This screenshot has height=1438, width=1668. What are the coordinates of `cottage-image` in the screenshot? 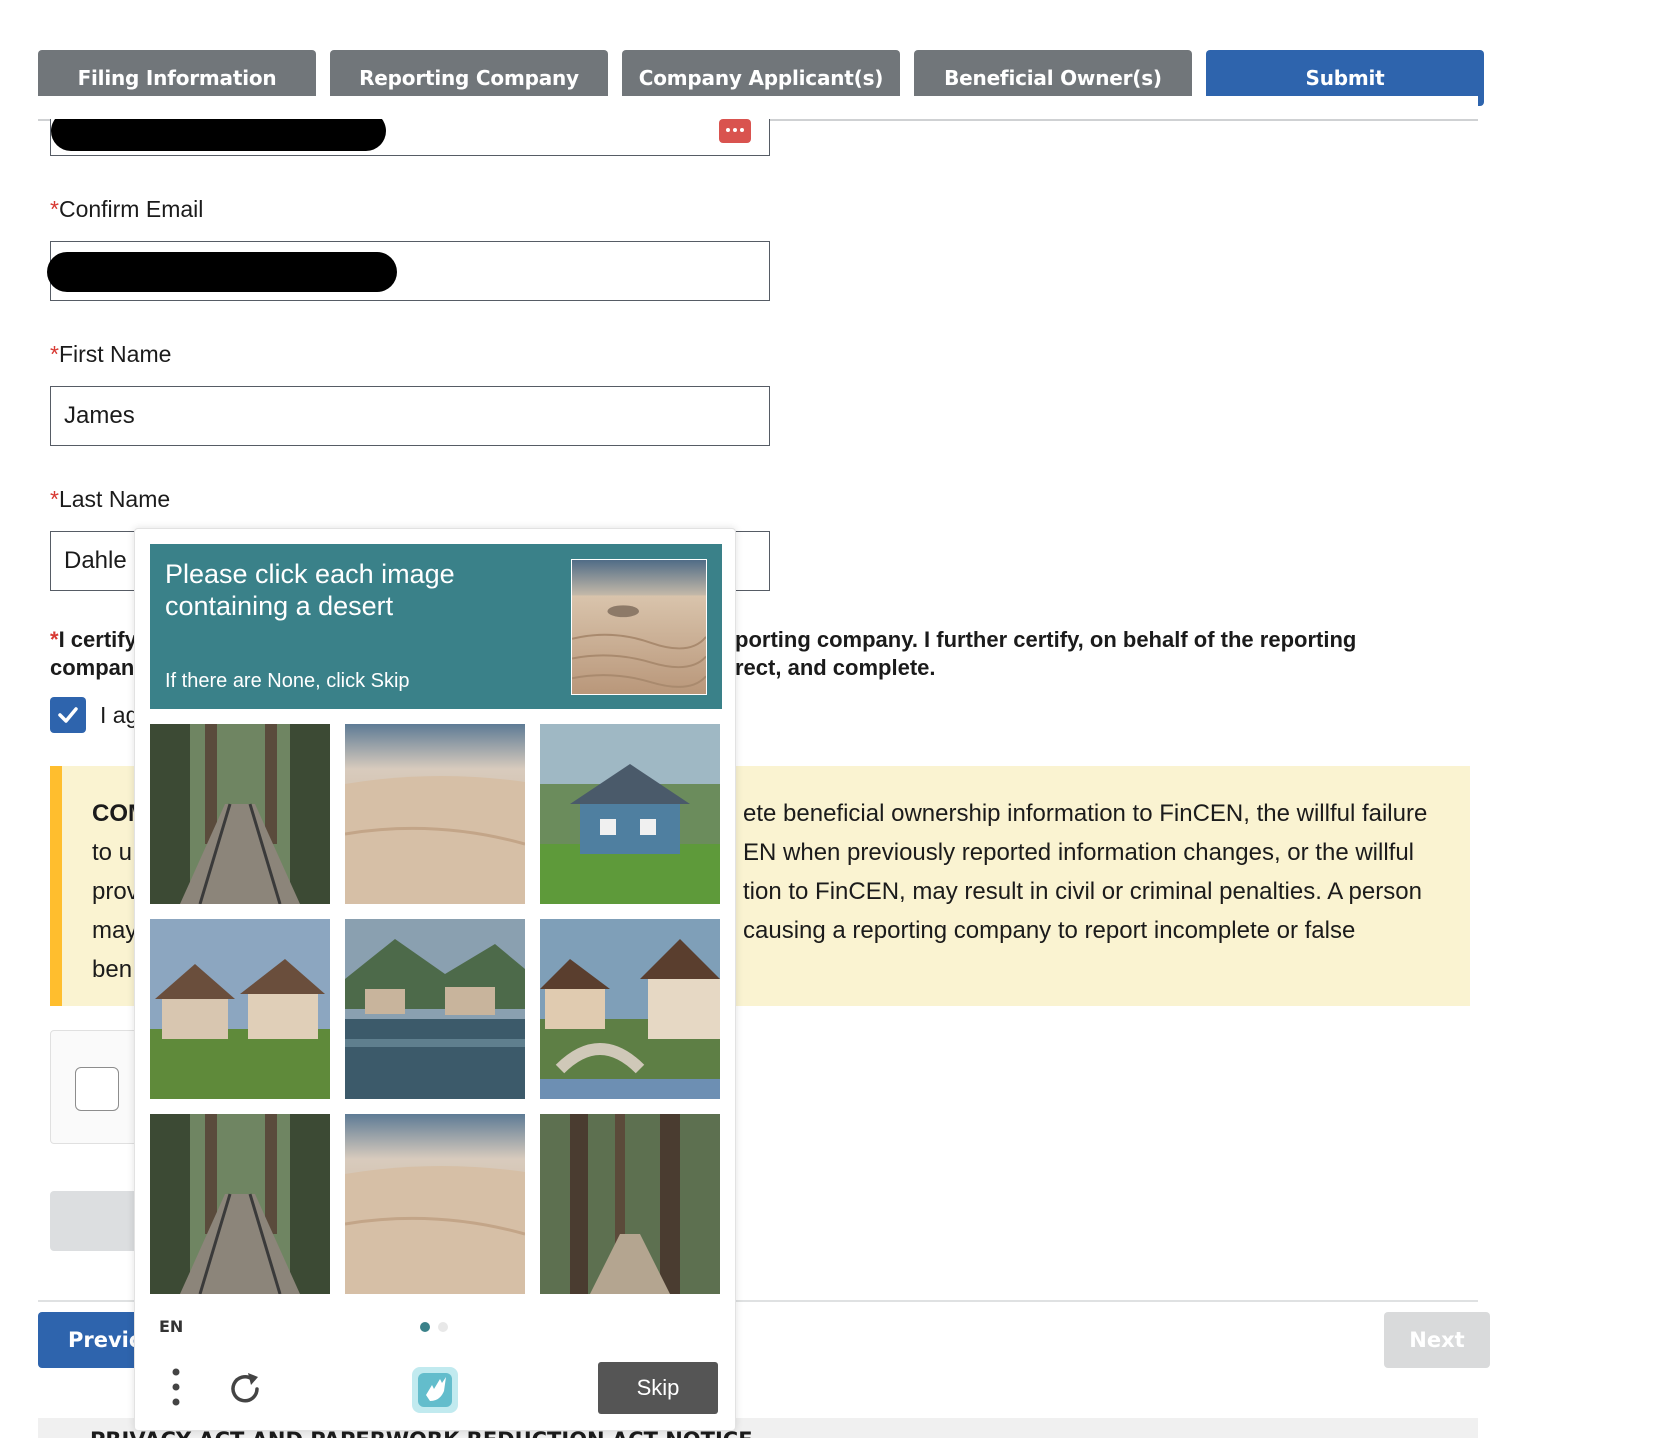 It's located at (630, 814).